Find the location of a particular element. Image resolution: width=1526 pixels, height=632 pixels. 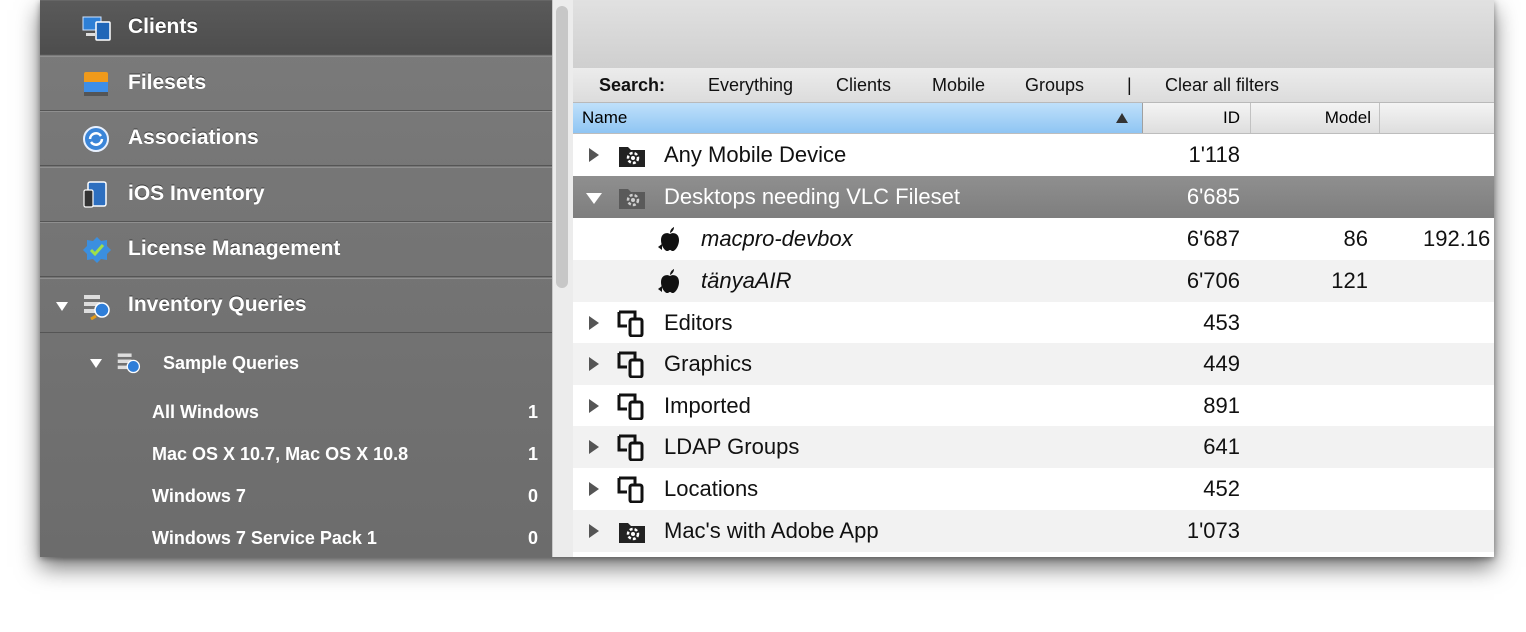

filesets-icon is located at coordinates (96, 84).